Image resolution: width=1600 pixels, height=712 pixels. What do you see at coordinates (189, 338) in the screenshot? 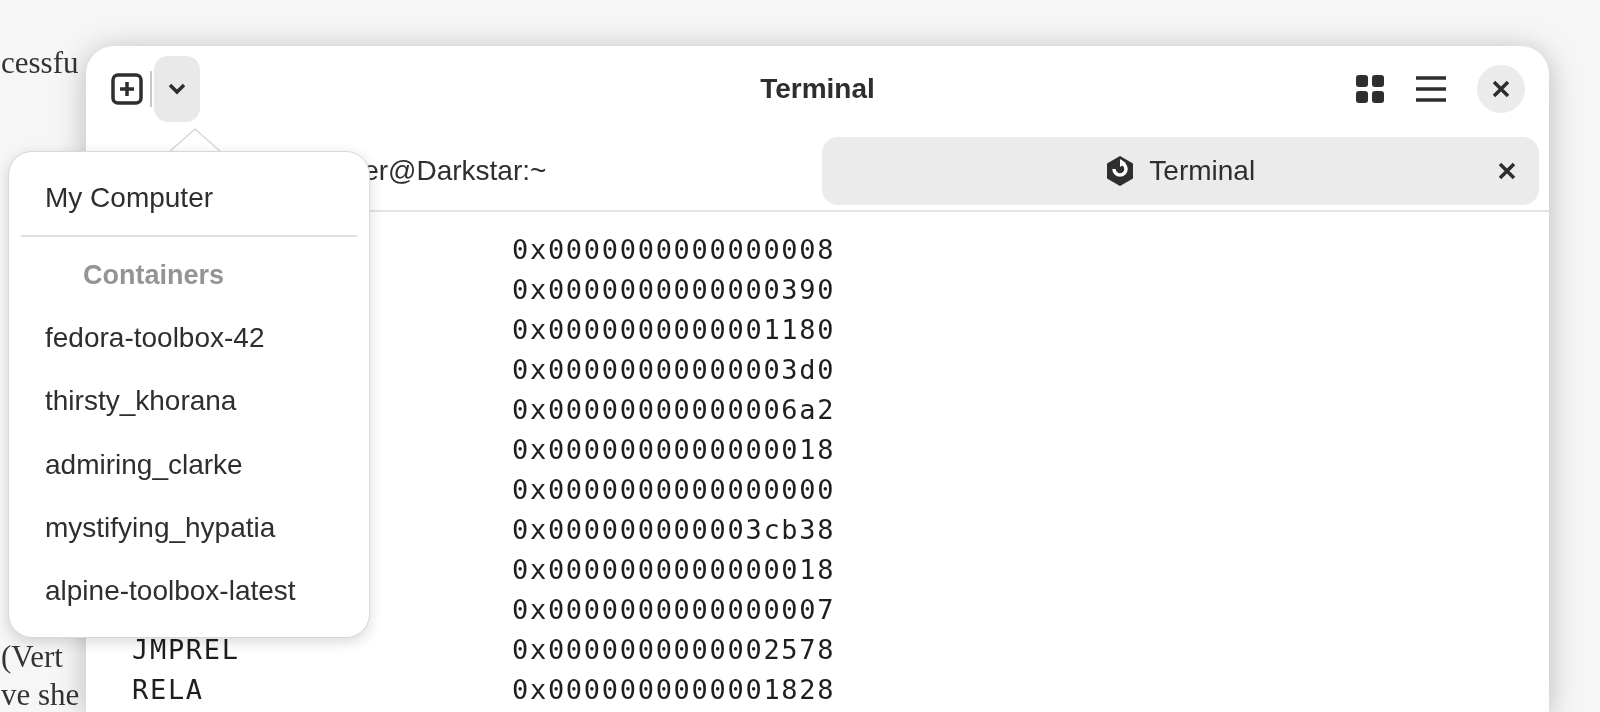
I see `menu-item: fedora-toolbox-42` at bounding box center [189, 338].